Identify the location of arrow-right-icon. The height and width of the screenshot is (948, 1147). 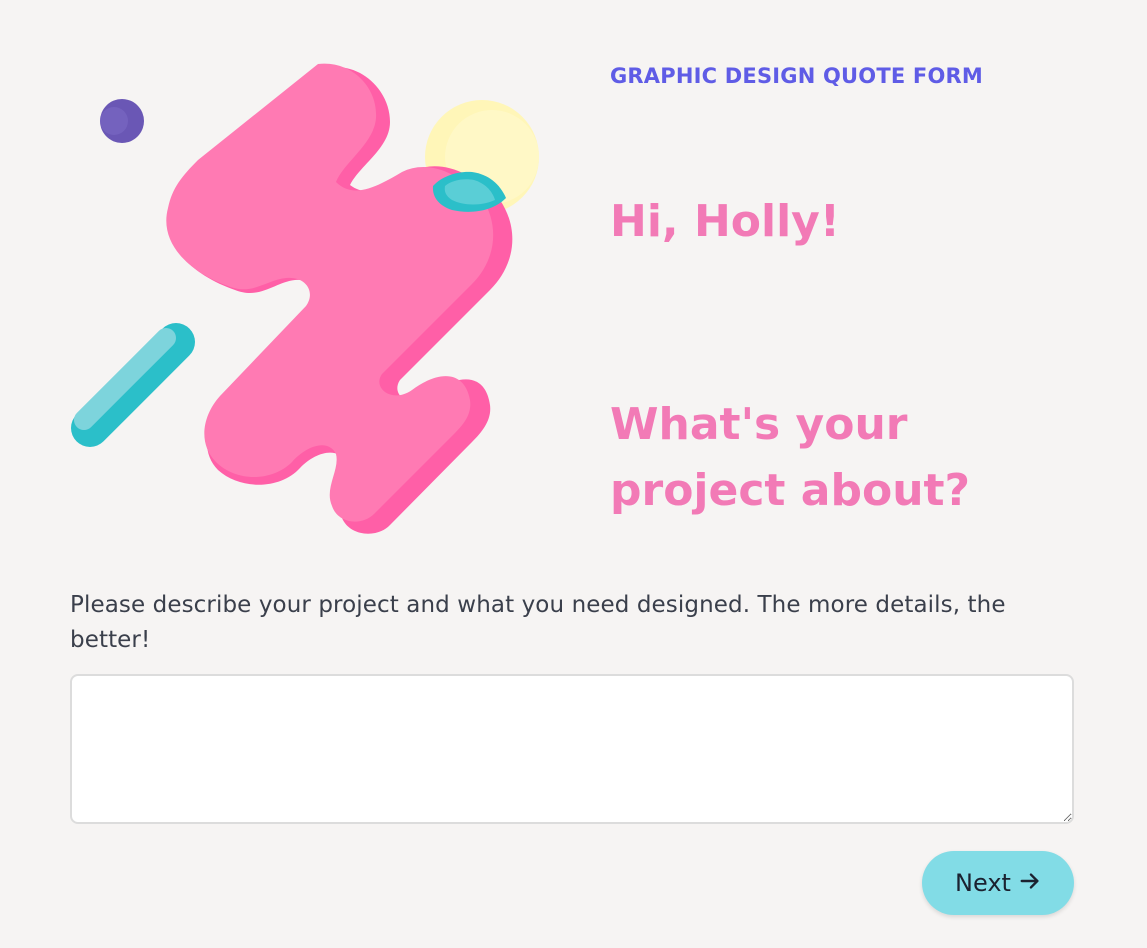
(1030, 883).